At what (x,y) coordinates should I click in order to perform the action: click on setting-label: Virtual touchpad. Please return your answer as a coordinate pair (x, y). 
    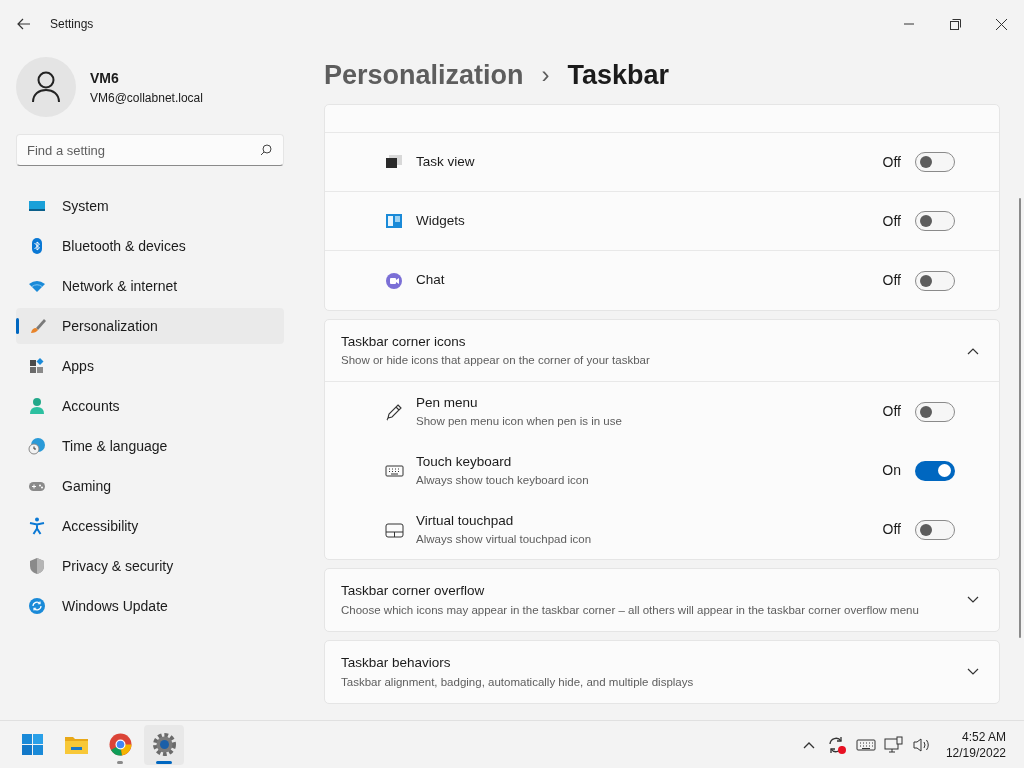
    Looking at the image, I should click on (465, 520).